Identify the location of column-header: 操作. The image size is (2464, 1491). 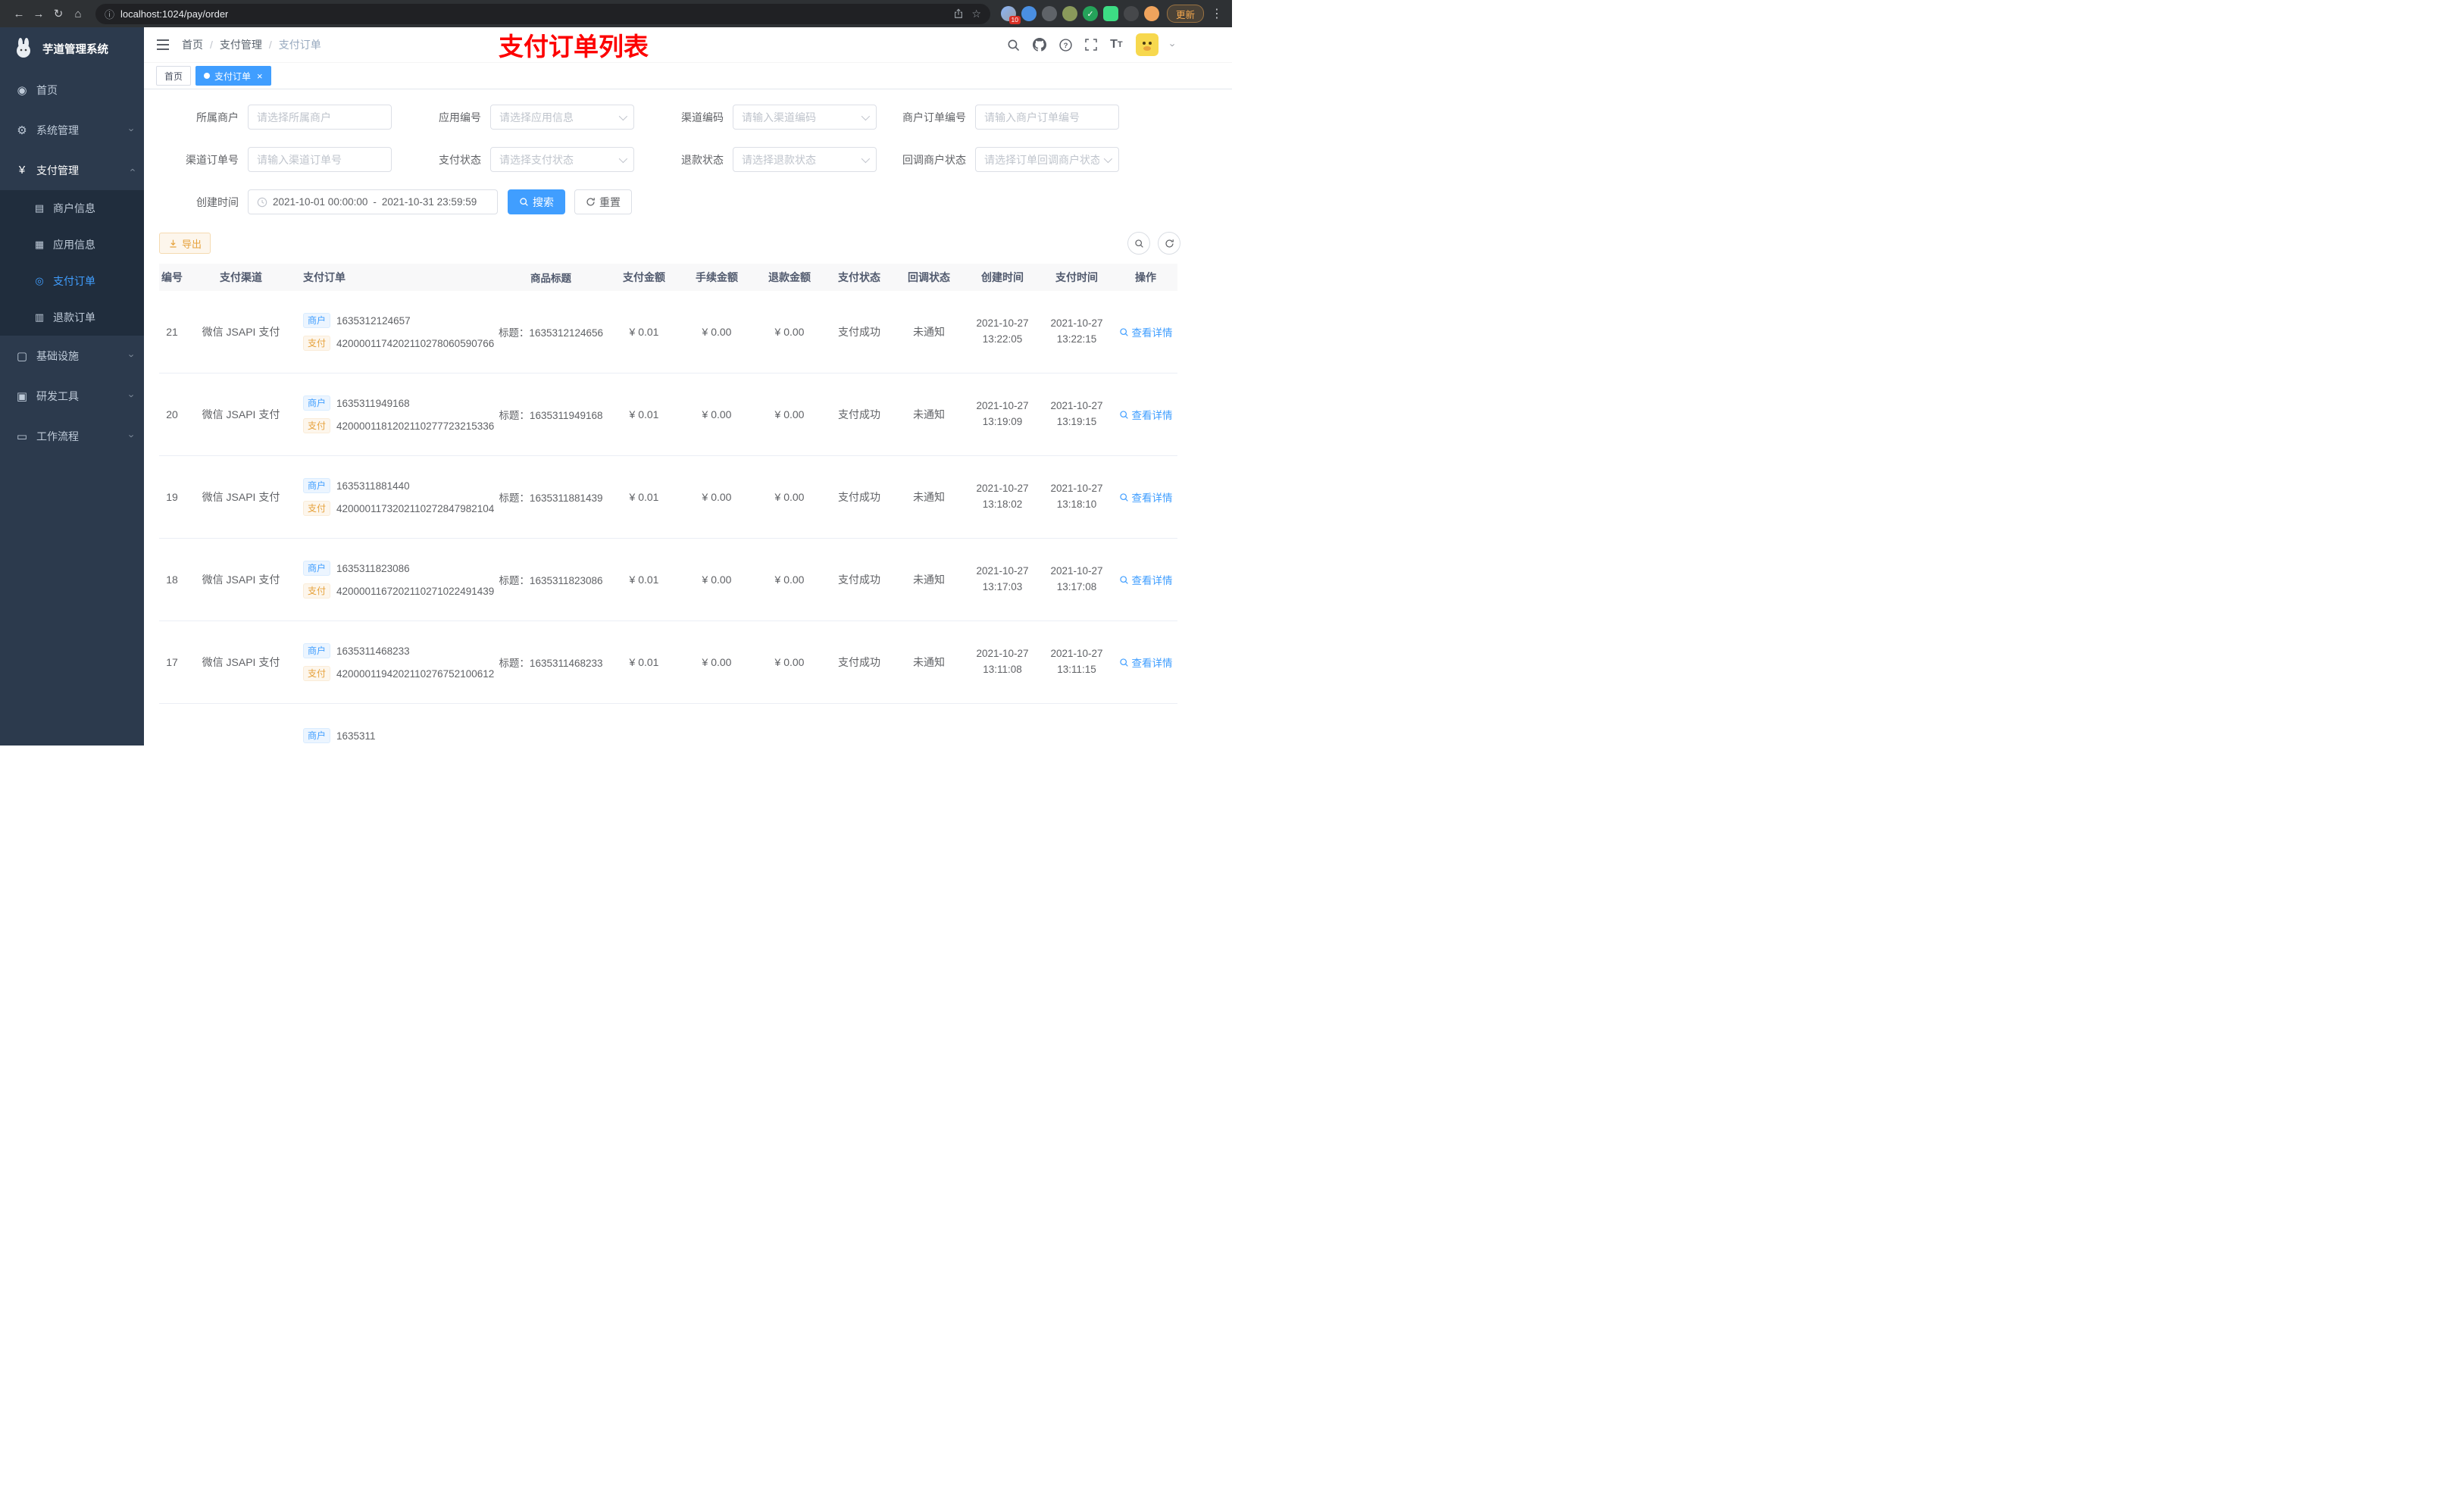
(1145, 277).